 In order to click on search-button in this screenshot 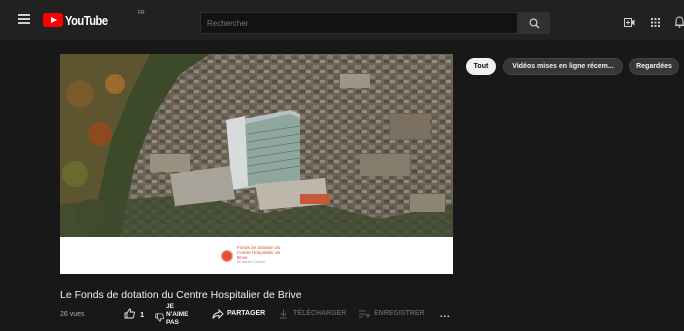, I will do `click(534, 23)`.